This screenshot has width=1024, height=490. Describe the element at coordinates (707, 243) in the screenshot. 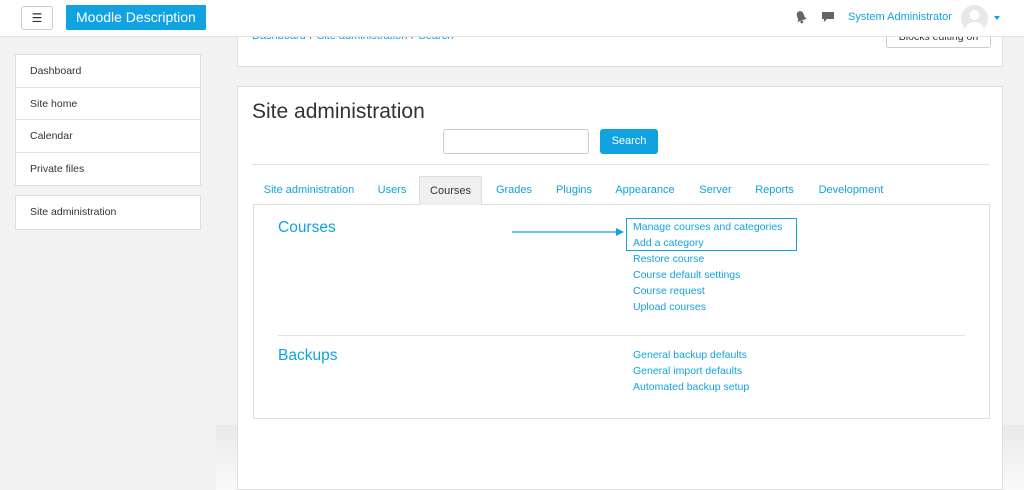

I see `link-add-a-category: Add a category` at that location.